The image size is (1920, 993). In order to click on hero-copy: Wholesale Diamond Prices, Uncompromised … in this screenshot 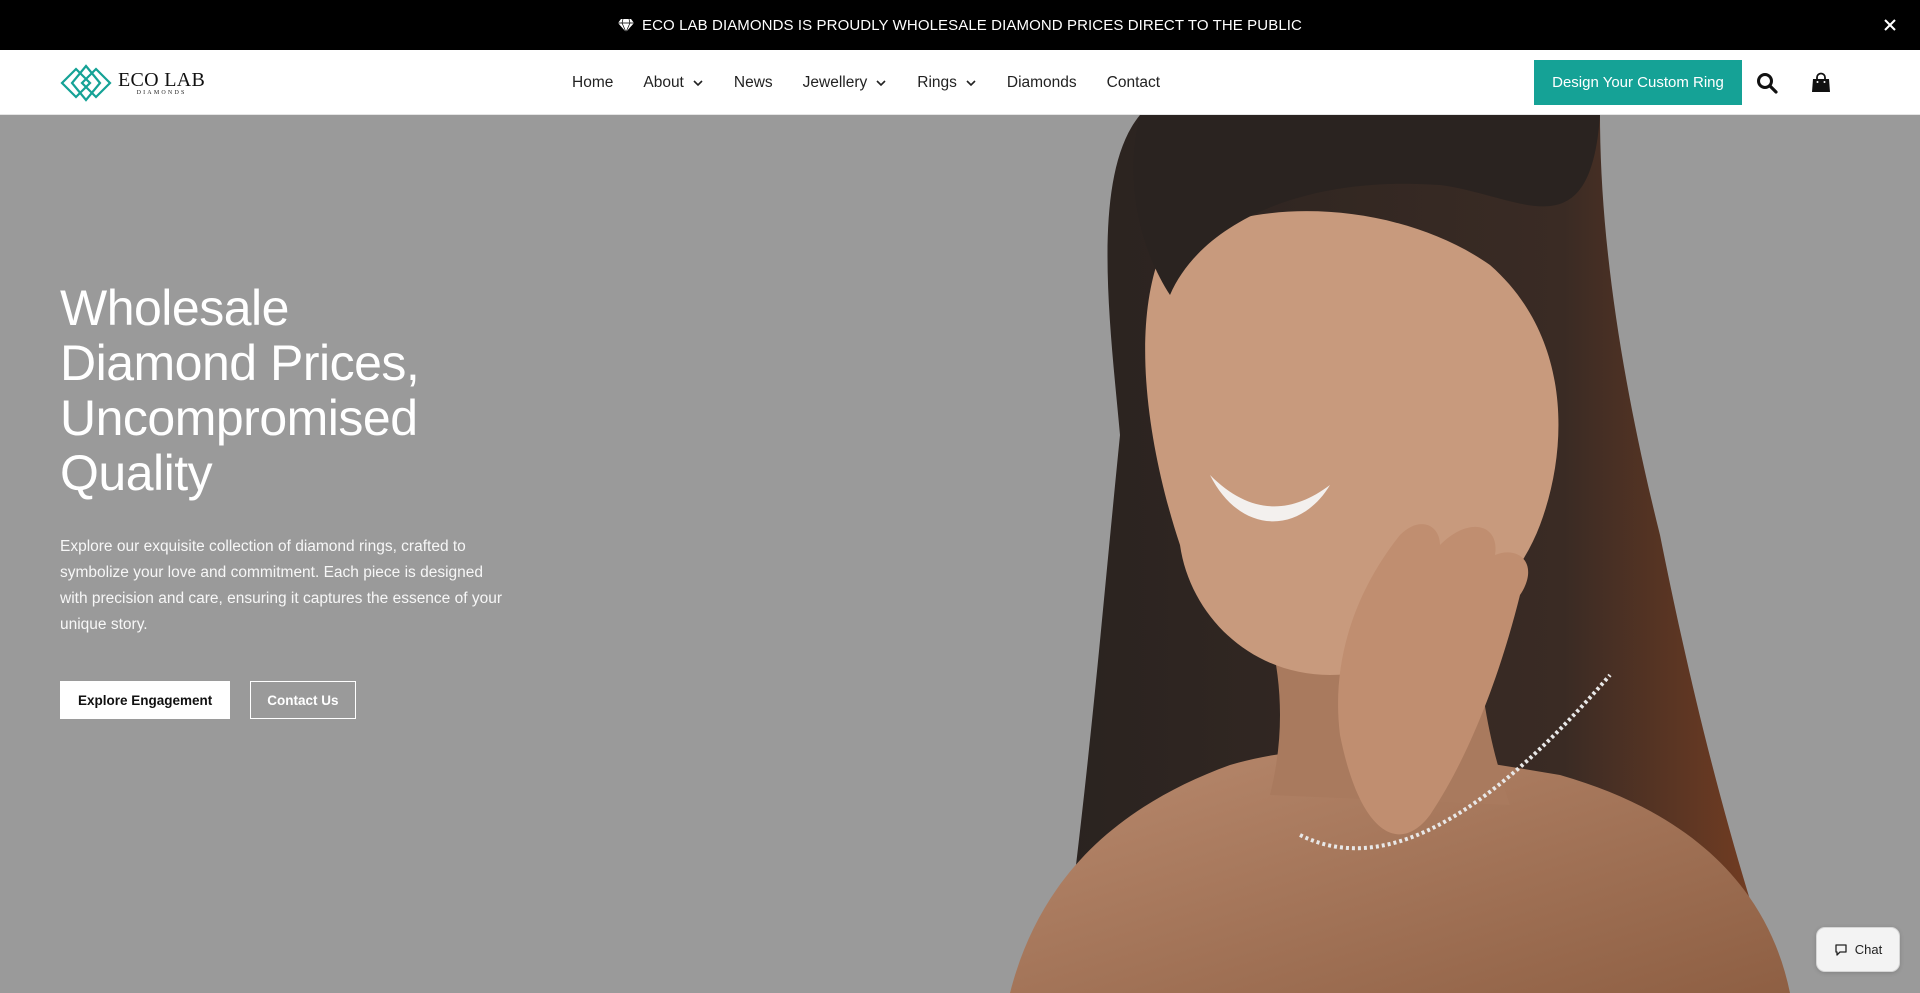, I will do `click(290, 500)`.